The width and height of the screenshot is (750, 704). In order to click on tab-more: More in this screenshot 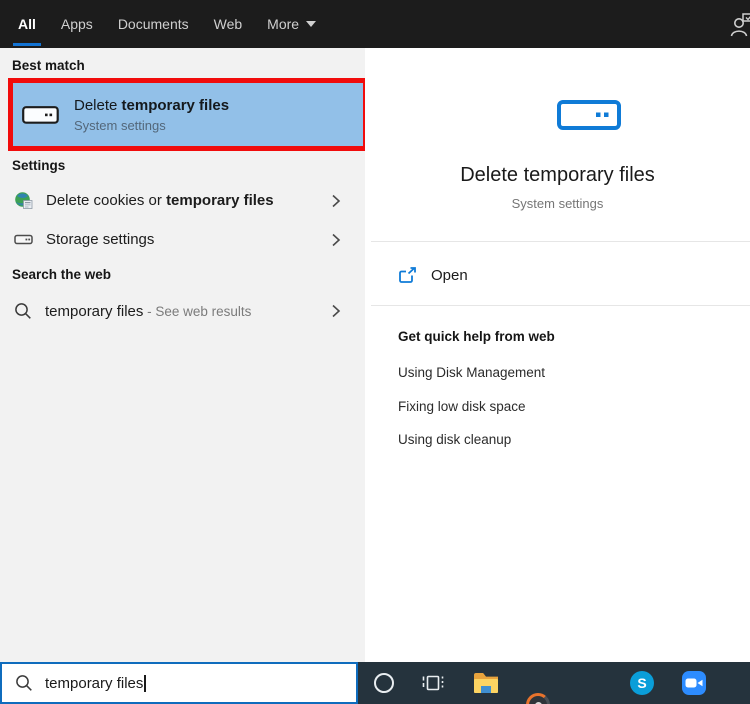, I will do `click(291, 24)`.